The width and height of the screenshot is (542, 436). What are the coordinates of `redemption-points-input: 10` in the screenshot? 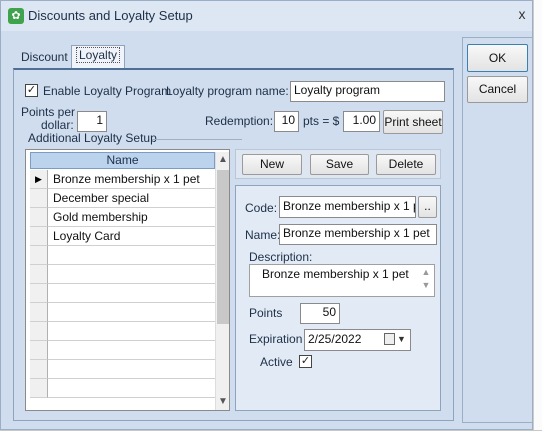 It's located at (286, 121).